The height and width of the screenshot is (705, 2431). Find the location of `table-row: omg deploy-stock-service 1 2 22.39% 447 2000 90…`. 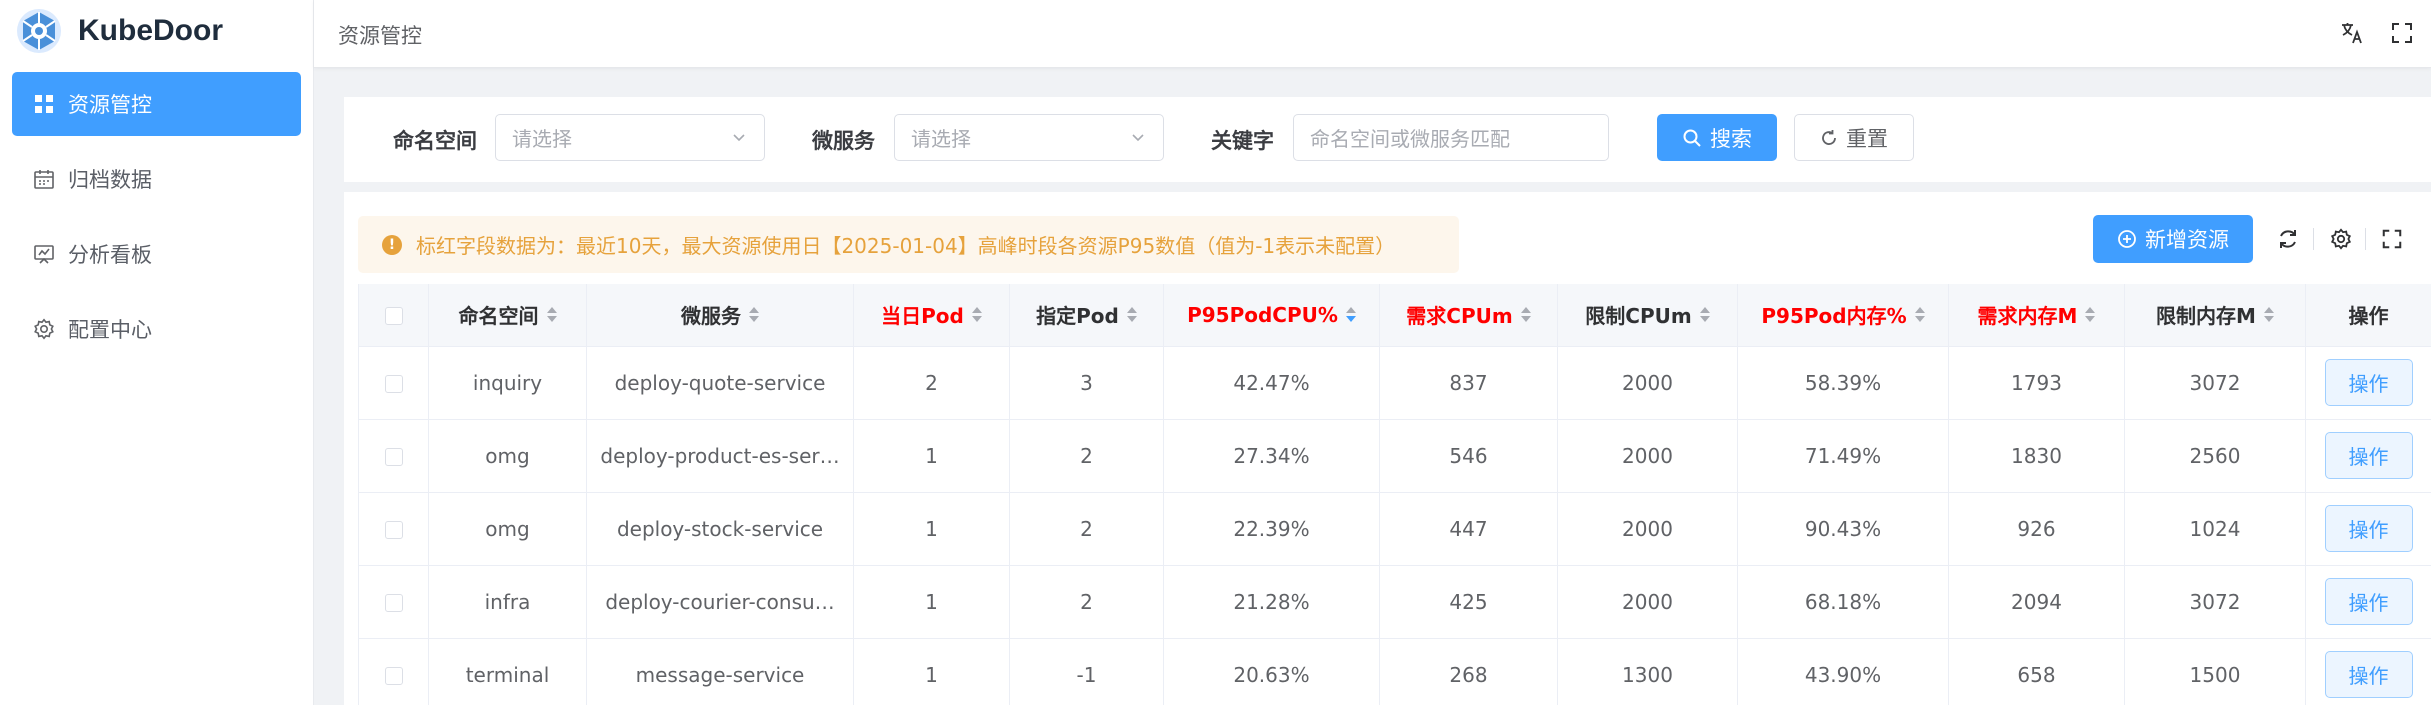

table-row: omg deploy-stock-service 1 2 22.39% 447 2000 90… is located at coordinates (1394, 529).